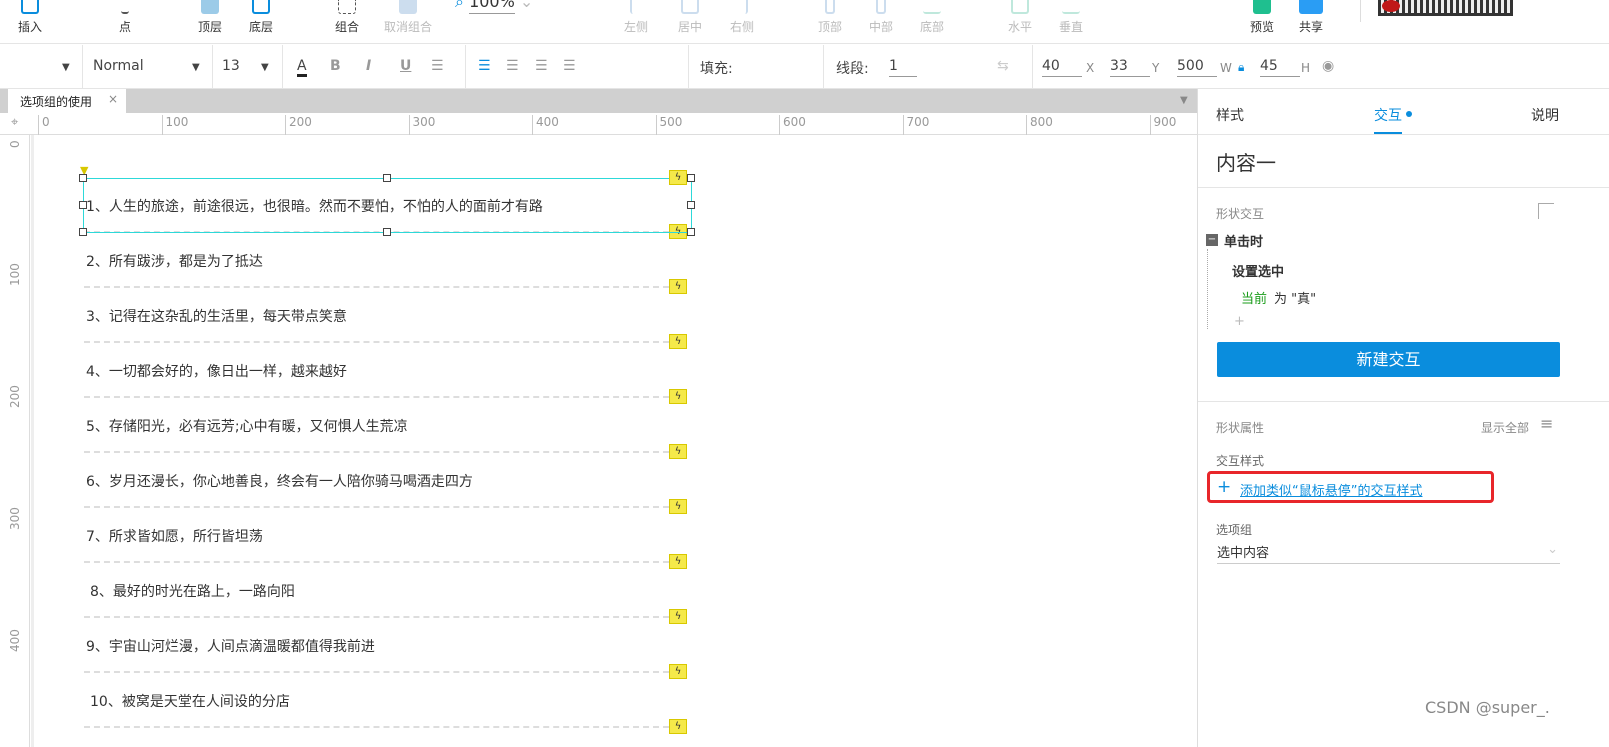  Describe the element at coordinates (210, 22) in the screenshot. I see `bring-front-button: 顶层` at that location.